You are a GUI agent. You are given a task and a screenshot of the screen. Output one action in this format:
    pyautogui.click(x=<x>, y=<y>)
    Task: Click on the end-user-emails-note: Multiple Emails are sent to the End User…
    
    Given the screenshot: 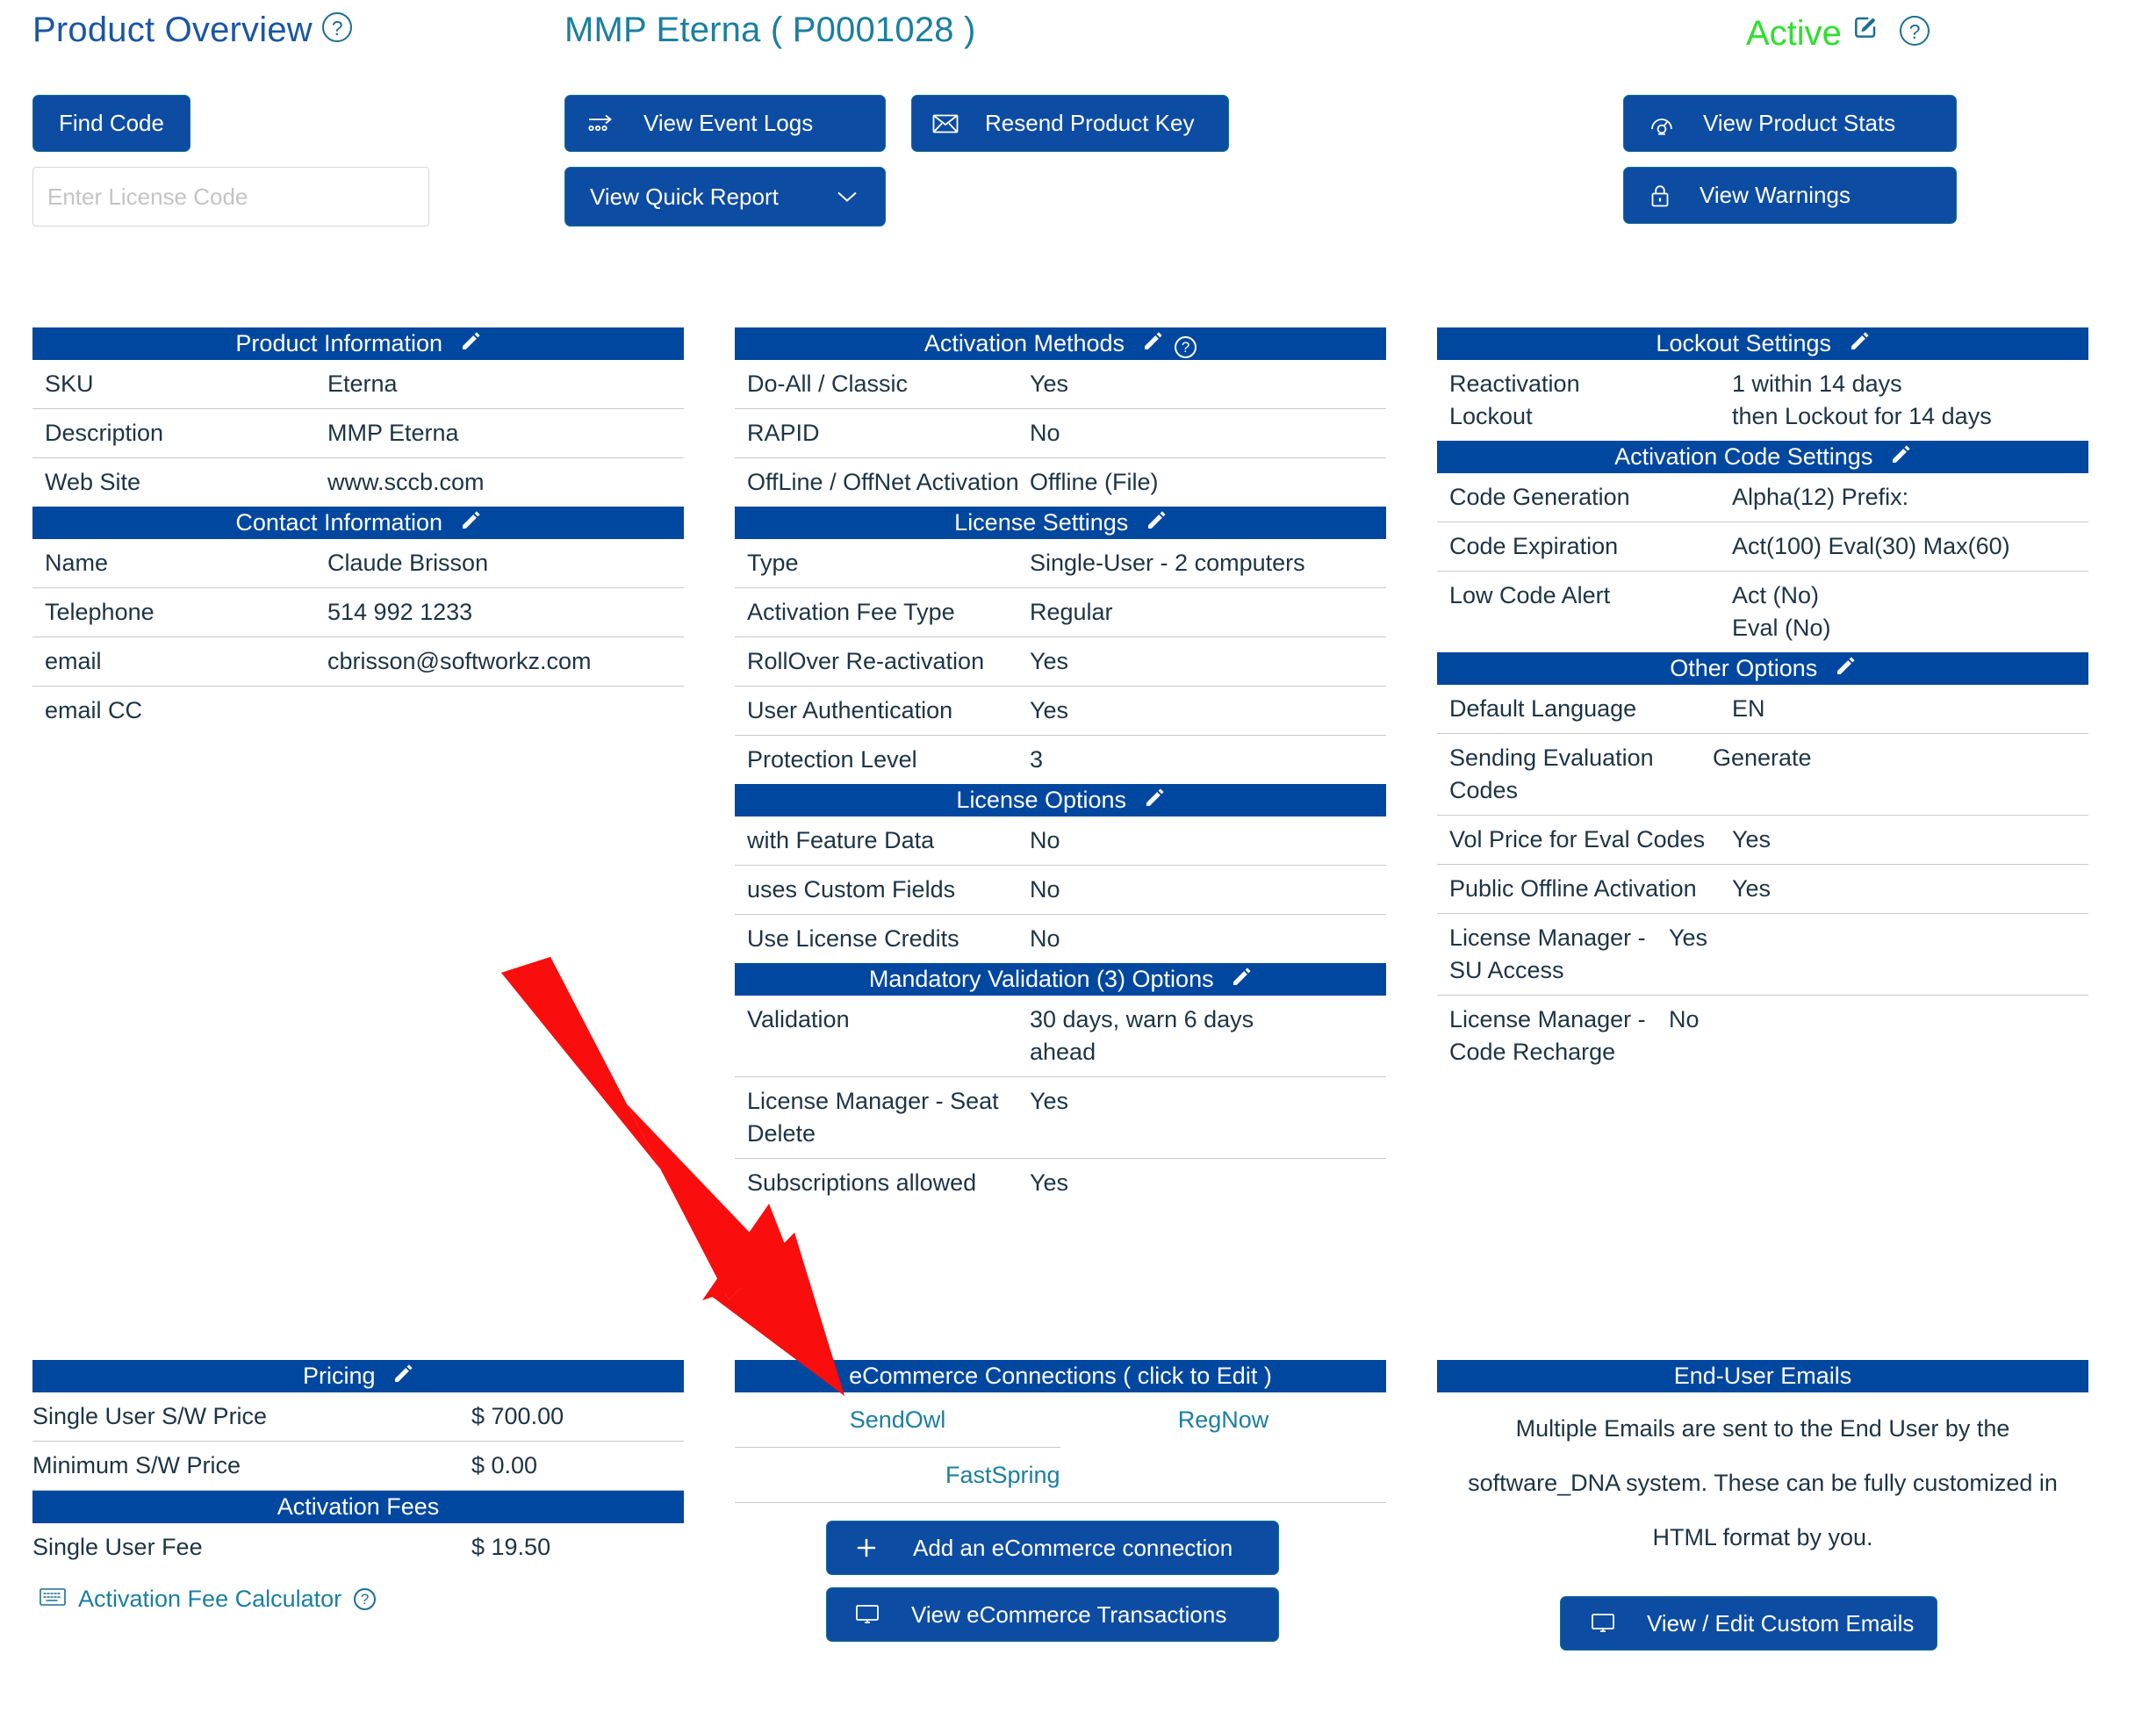 What is the action you would take?
    pyautogui.click(x=1763, y=1482)
    